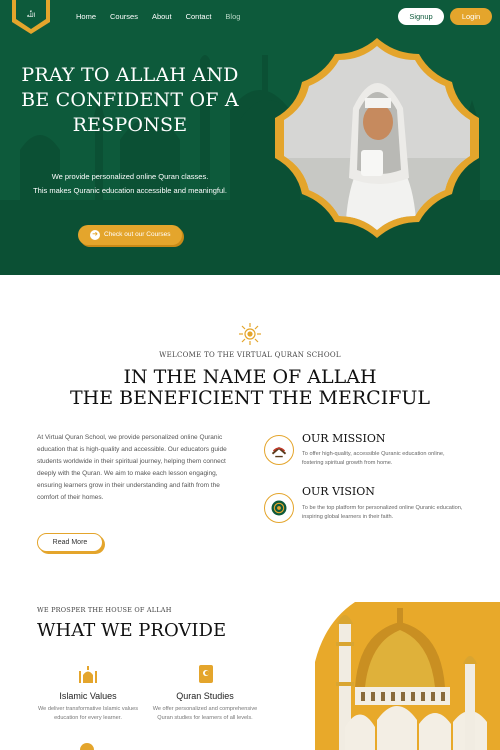 This screenshot has height=750, width=500. Describe the element at coordinates (70, 542) in the screenshot. I see `read-more-button: Read More` at that location.